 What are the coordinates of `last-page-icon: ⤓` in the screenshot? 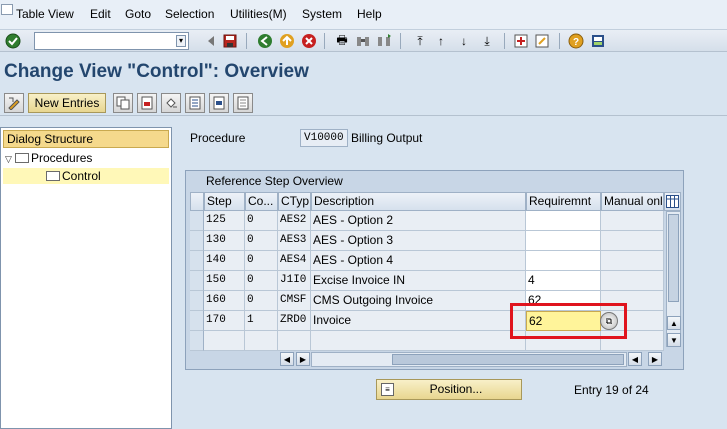 It's located at (487, 41).